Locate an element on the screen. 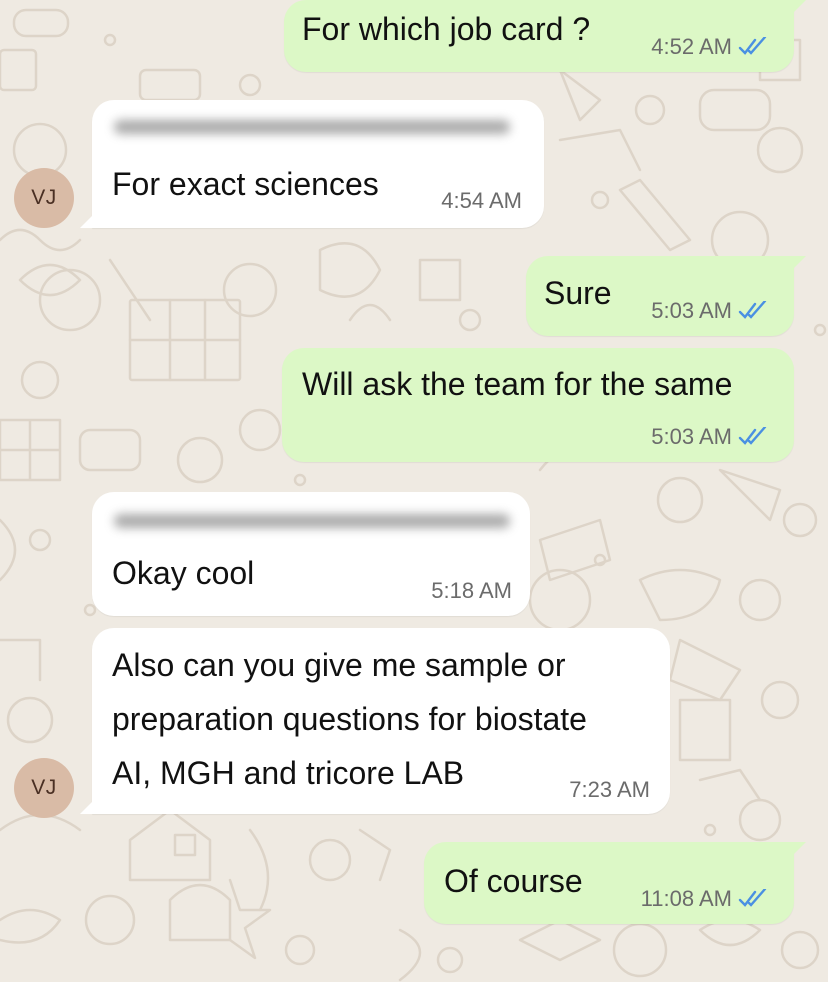 The image size is (828, 982). message-meta: 4:52 AM is located at coordinates (709, 47).